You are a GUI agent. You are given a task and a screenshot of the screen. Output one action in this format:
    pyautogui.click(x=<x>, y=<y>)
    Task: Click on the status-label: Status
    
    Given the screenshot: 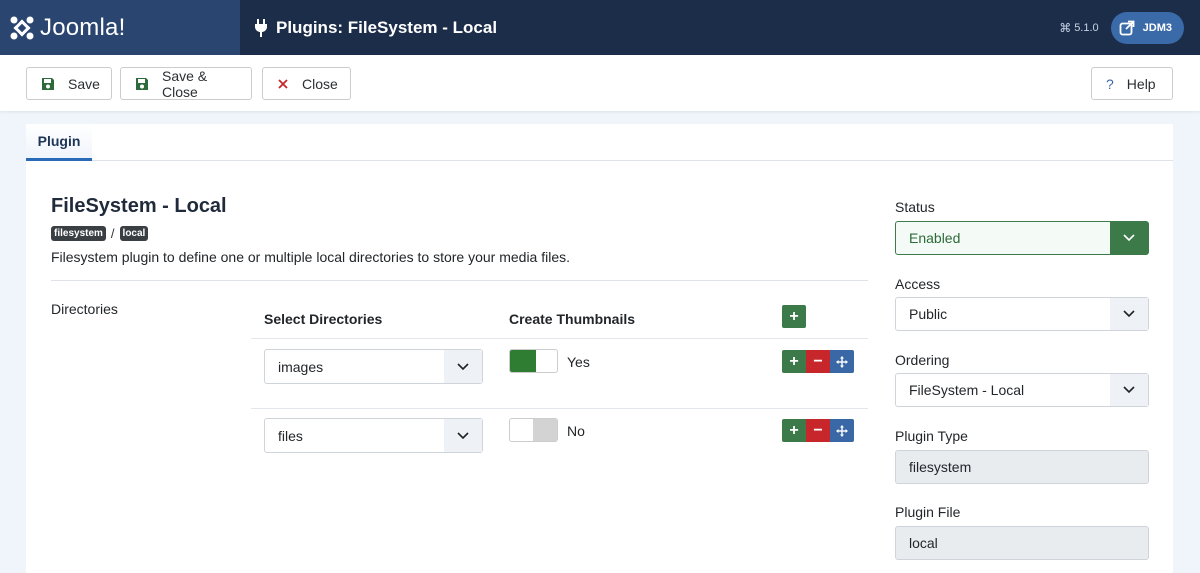 What is the action you would take?
    pyautogui.click(x=915, y=207)
    